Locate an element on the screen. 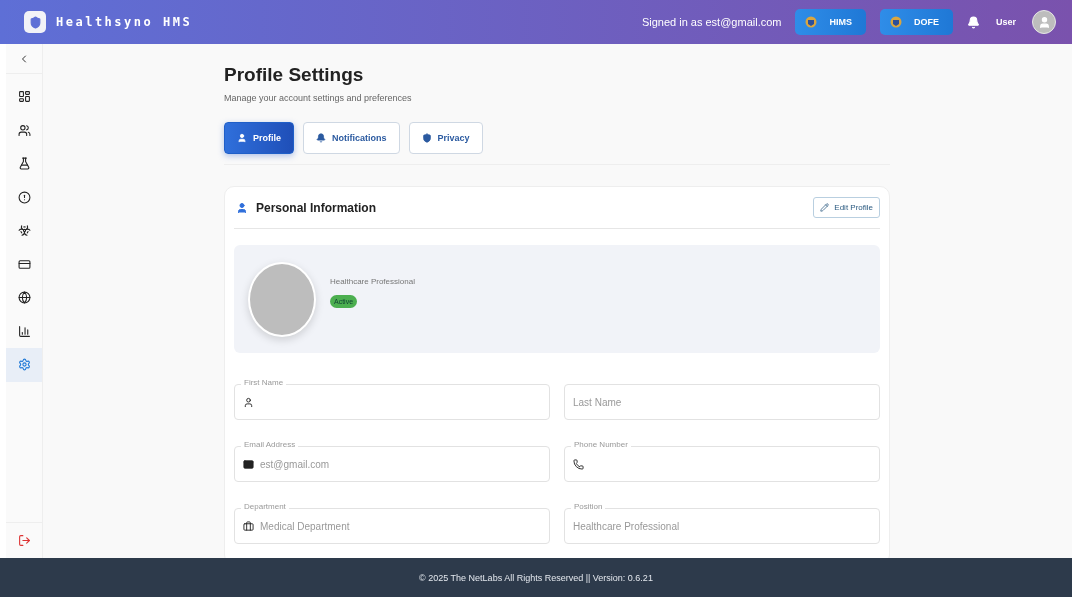 The image size is (1072, 597). edit-profile-button: Edit Profile is located at coordinates (846, 207).